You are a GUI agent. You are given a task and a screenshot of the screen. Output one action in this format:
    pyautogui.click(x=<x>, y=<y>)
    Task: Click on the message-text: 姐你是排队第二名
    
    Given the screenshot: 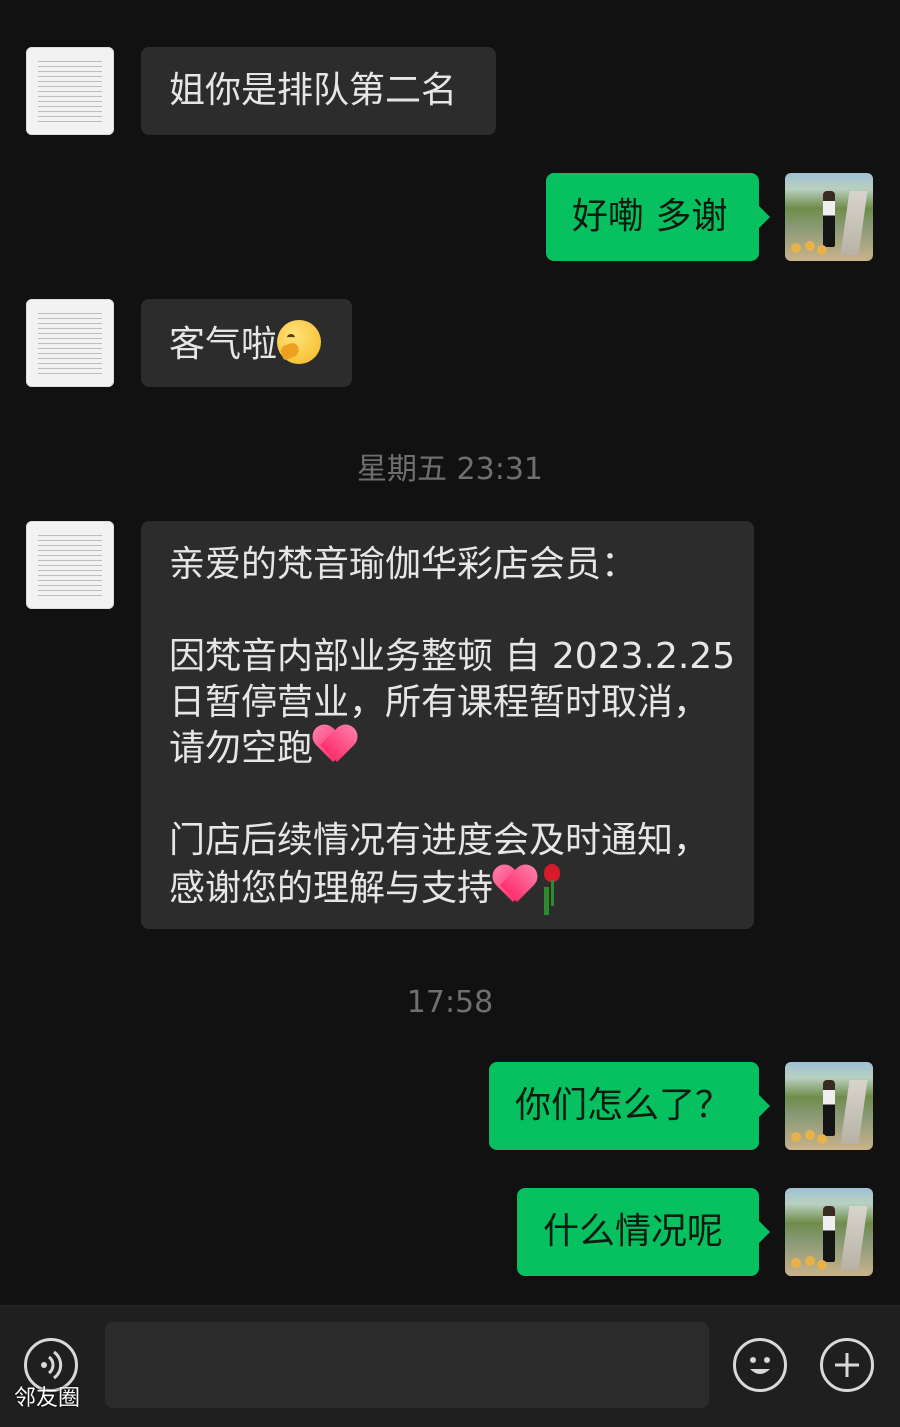 What is the action you would take?
    pyautogui.click(x=313, y=90)
    